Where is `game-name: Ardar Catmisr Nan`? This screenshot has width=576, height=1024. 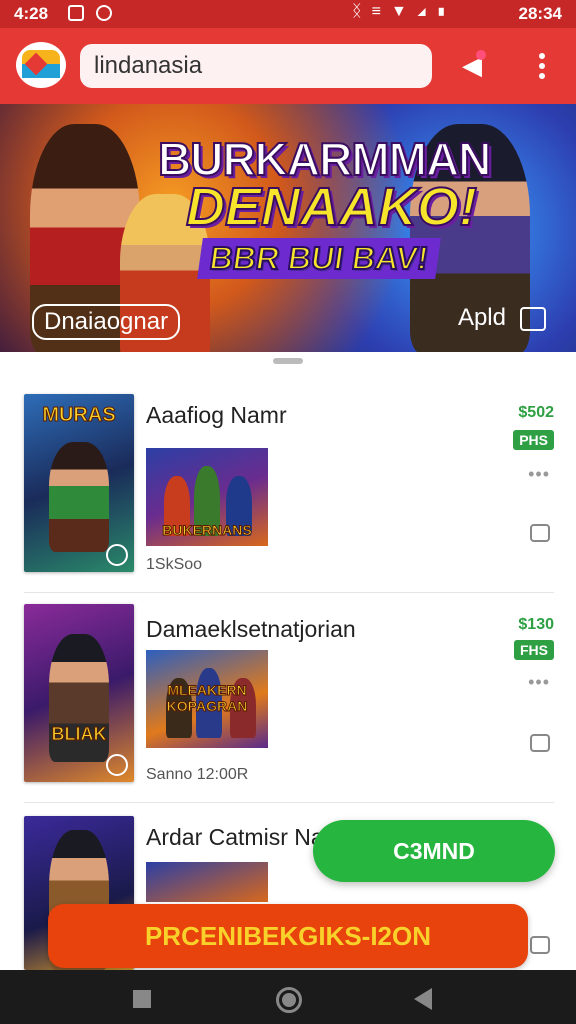 game-name: Ardar Catmisr Nan is located at coordinates (241, 837).